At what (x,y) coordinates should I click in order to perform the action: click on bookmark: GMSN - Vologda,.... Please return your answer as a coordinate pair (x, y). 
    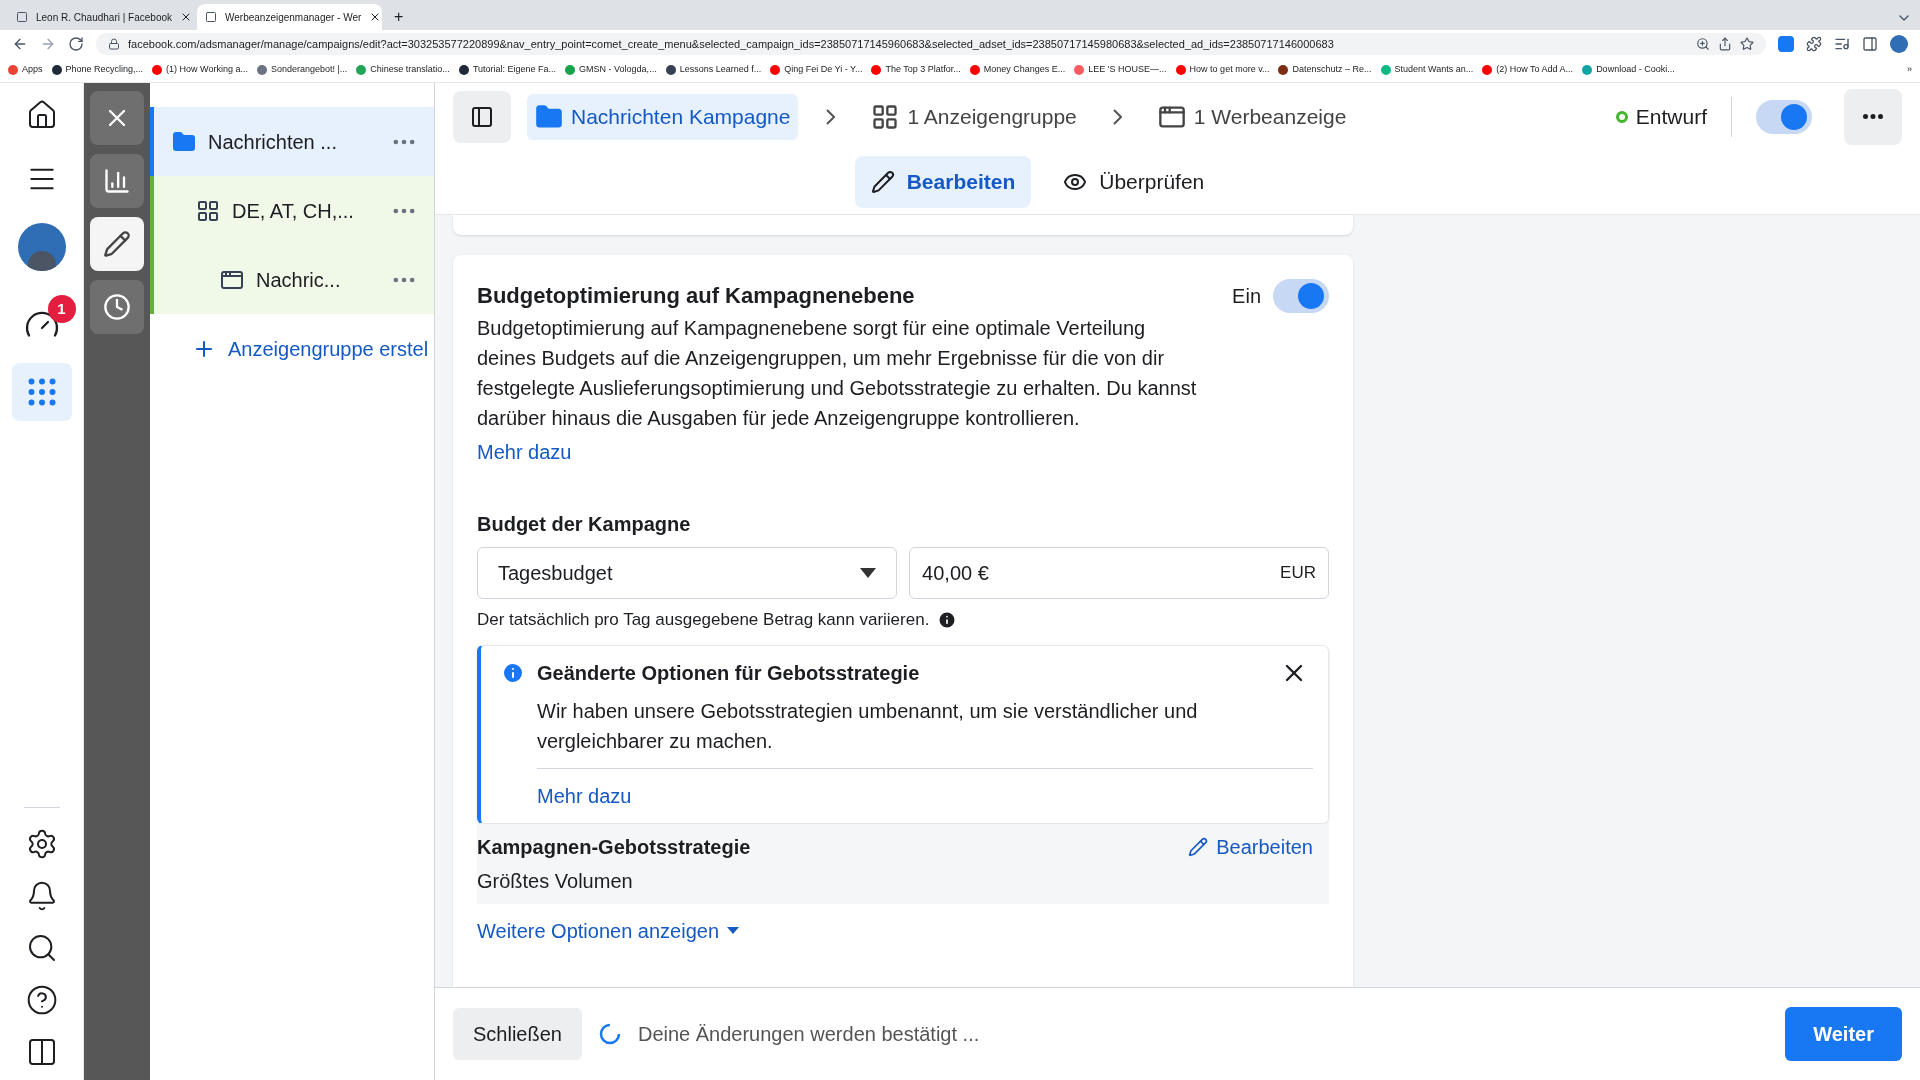
    Looking at the image, I should click on (611, 70).